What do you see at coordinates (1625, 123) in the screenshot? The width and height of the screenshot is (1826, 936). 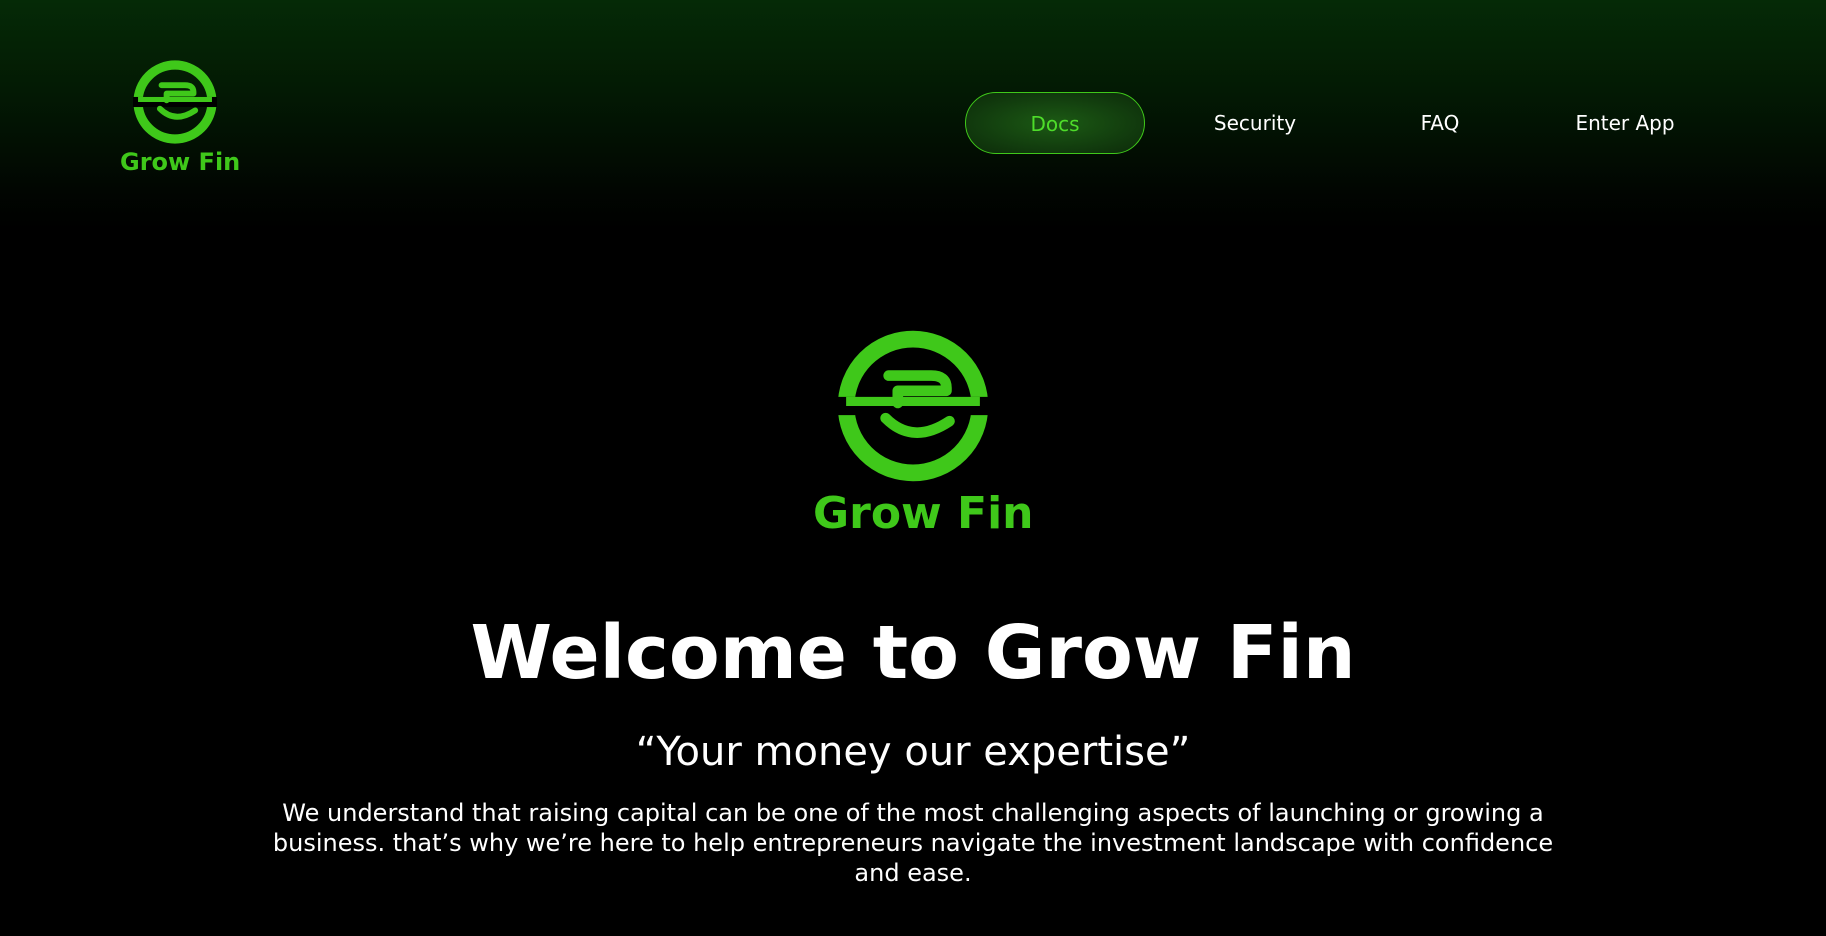 I see `nav-enter-app-link: Enter App` at bounding box center [1625, 123].